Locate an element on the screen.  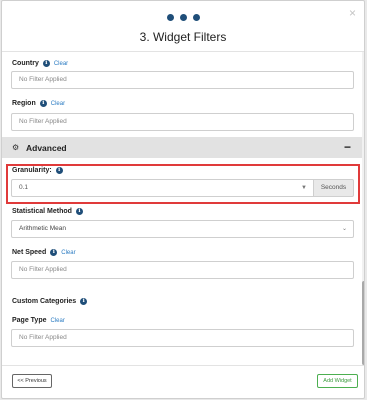
statistical-method-label: Statistical Method is located at coordinates (42, 211).